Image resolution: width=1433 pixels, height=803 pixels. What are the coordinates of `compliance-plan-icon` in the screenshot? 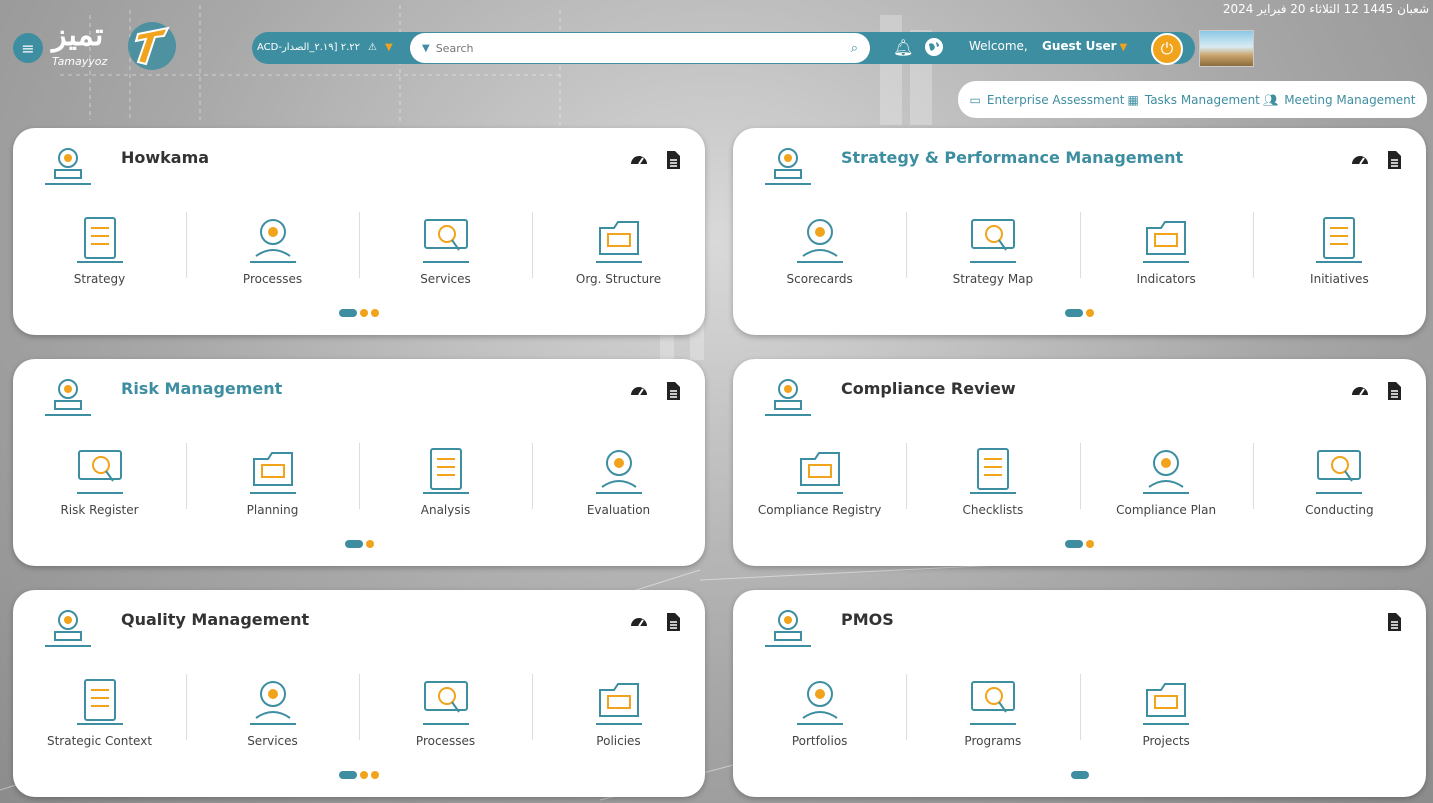 It's located at (1166, 470).